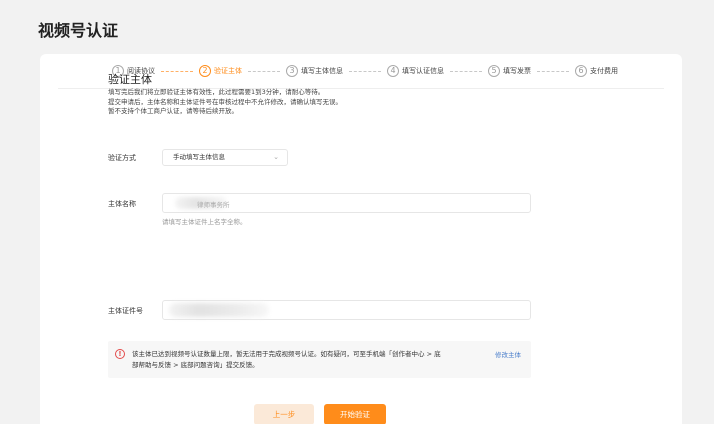 This screenshot has height=424, width=714. Describe the element at coordinates (494, 71) in the screenshot. I see `step-number: 5` at that location.